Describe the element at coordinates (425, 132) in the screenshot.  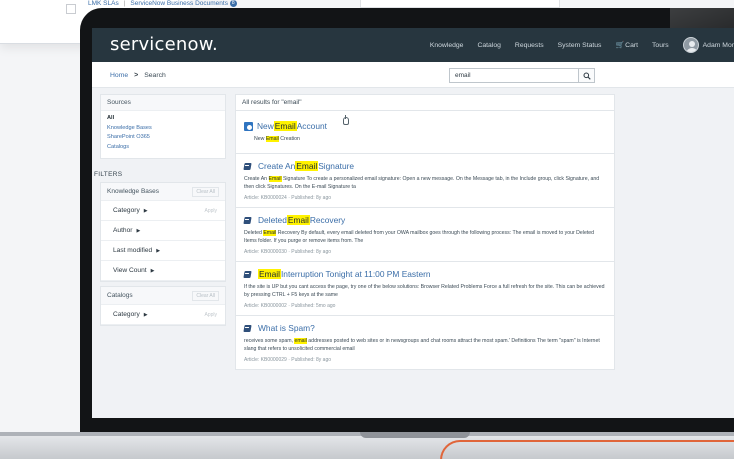
I see `result-item: New Email Account New Email Creation` at that location.